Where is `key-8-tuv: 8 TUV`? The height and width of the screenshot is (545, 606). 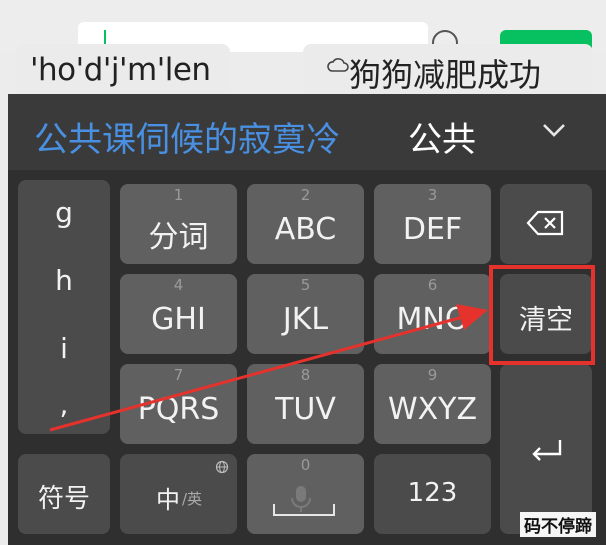 key-8-tuv: 8 TUV is located at coordinates (305, 404).